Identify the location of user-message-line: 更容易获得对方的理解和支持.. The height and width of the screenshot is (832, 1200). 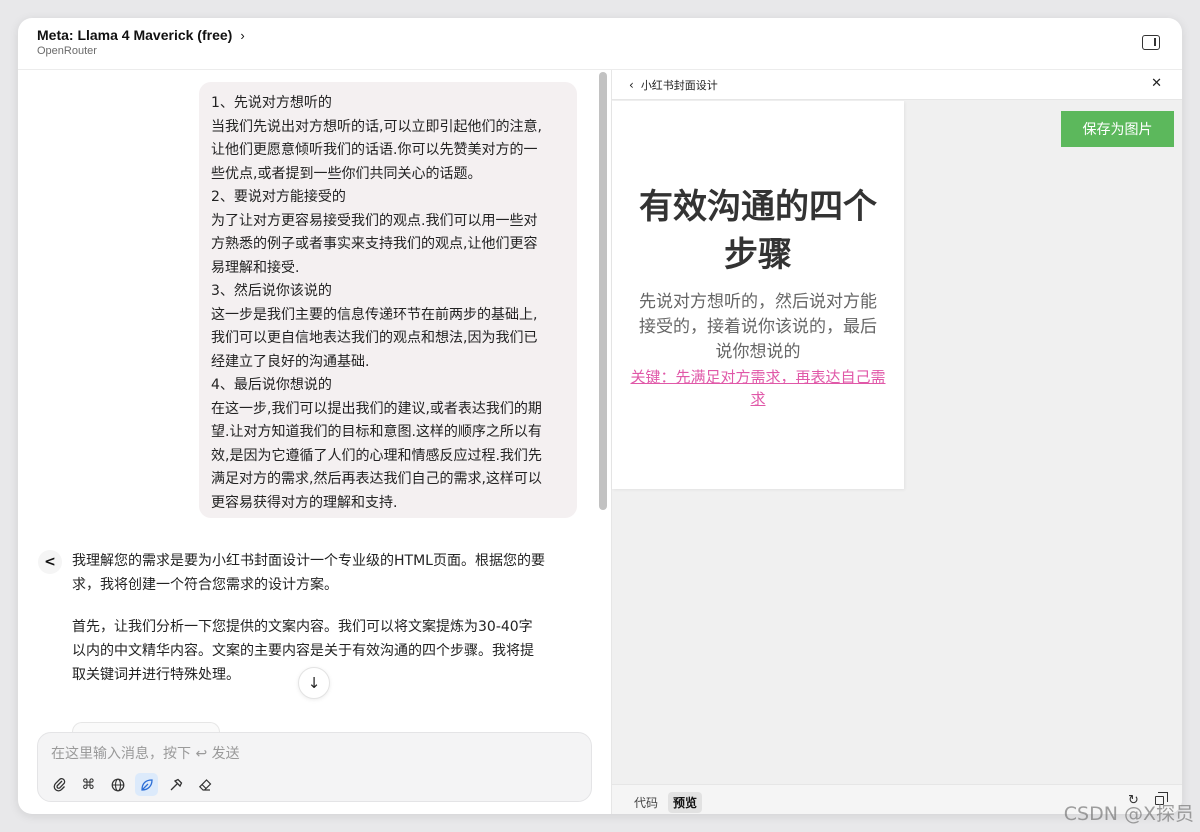
(304, 502).